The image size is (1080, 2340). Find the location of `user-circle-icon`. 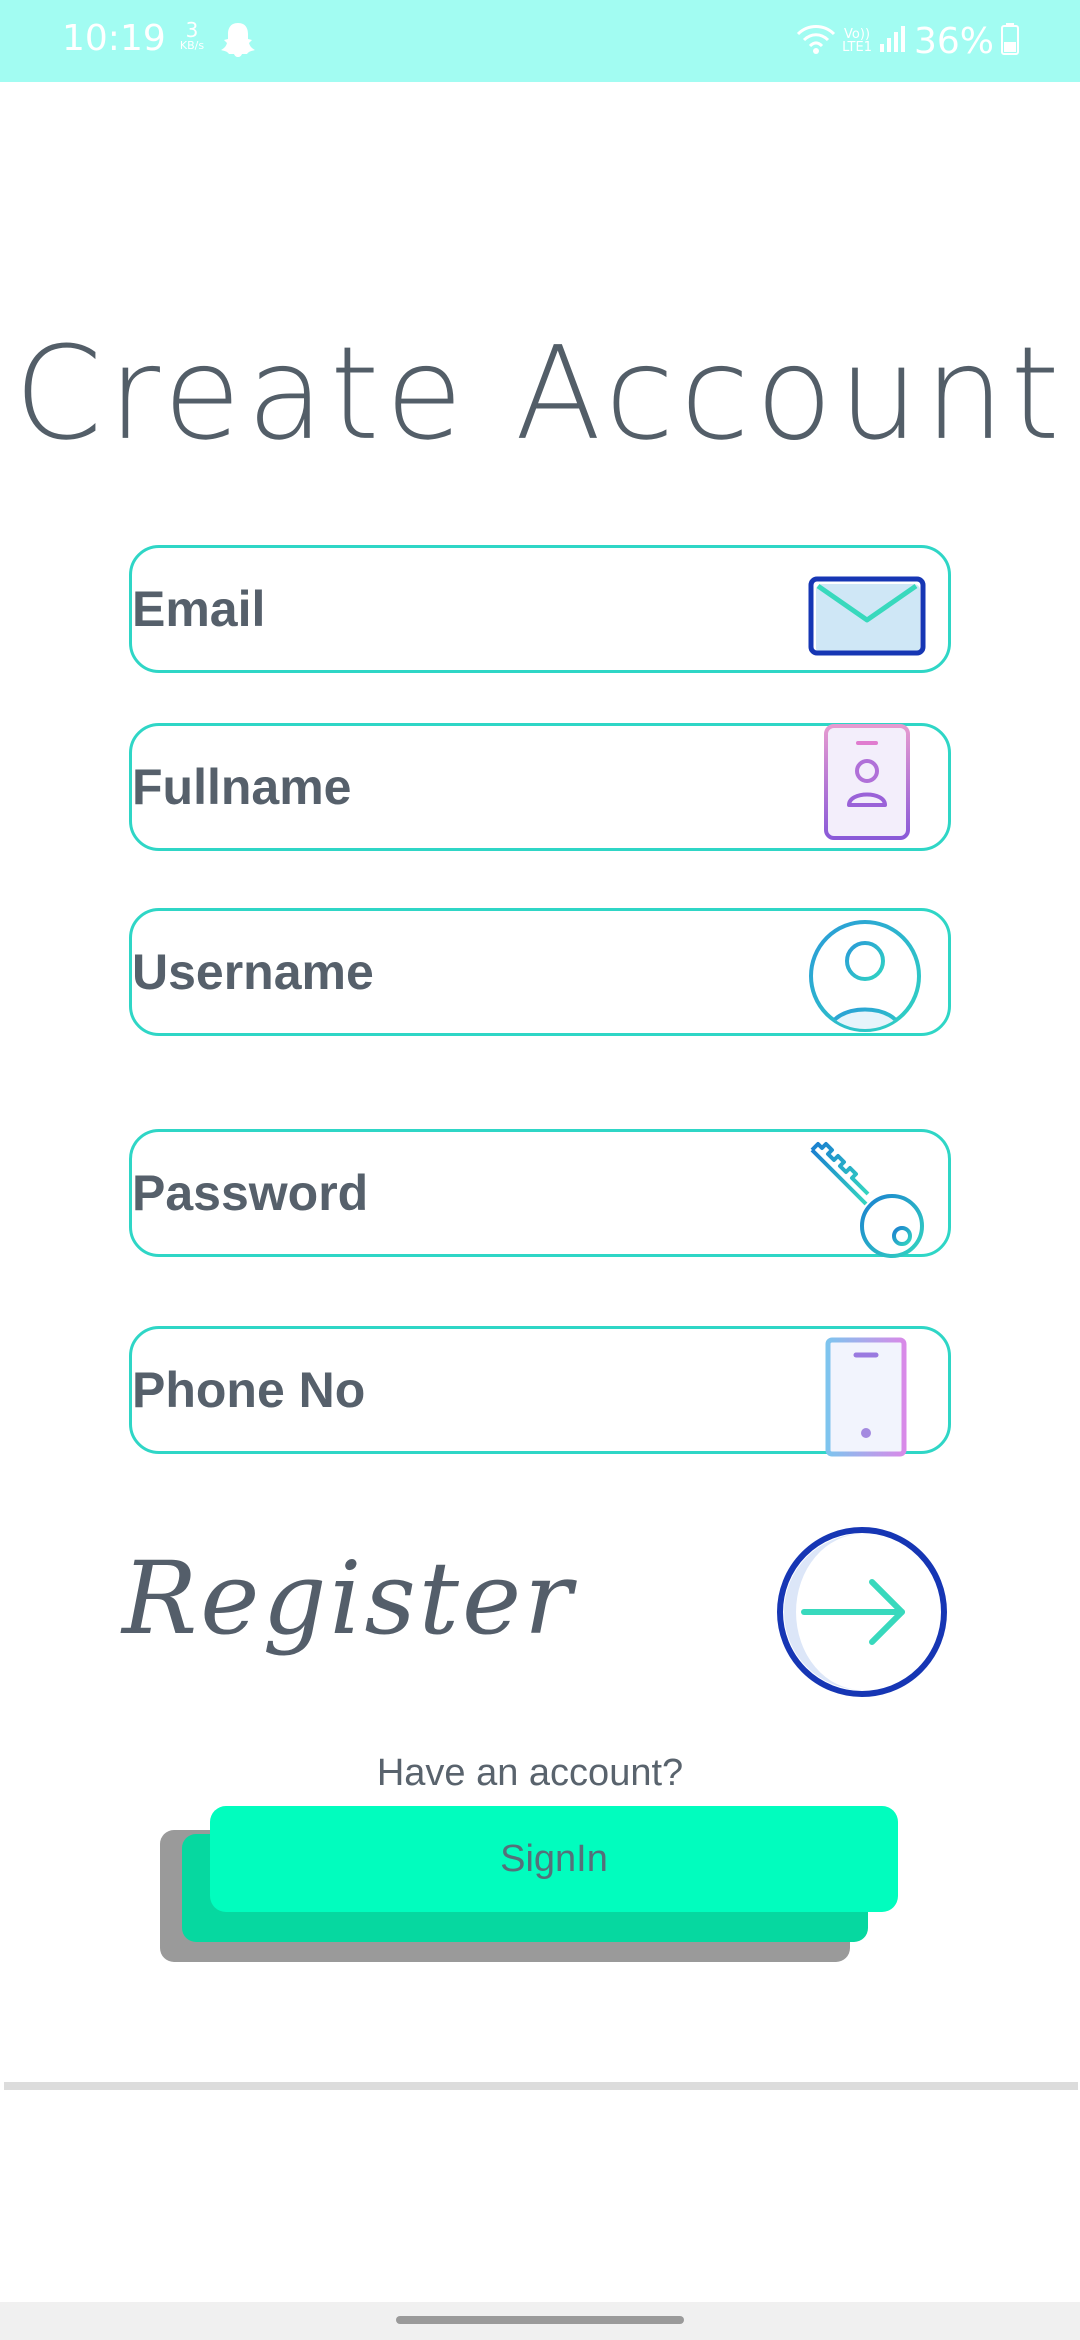

user-circle-icon is located at coordinates (865, 978).